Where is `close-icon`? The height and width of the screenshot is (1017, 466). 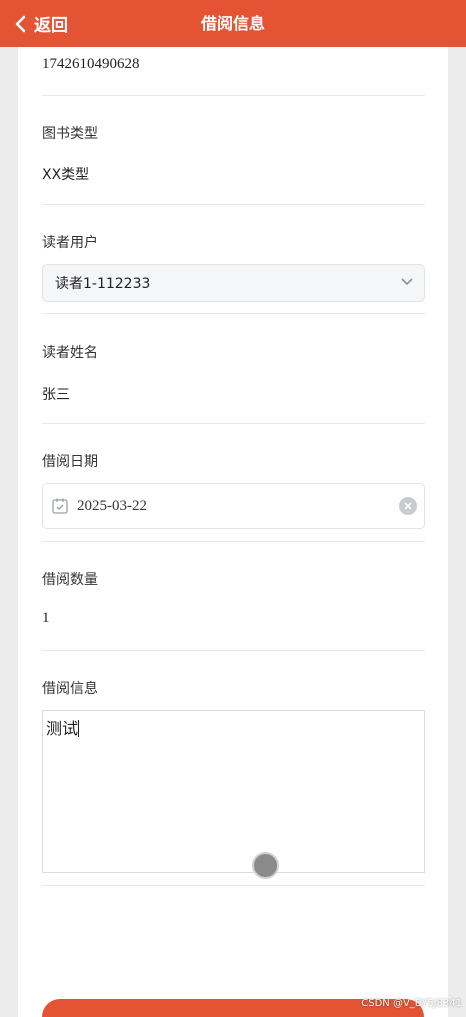
close-icon is located at coordinates (408, 506).